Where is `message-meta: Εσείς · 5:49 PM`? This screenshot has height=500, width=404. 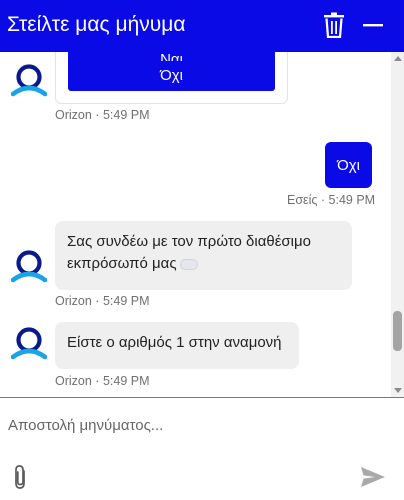 message-meta: Εσείς · 5:49 PM is located at coordinates (331, 200).